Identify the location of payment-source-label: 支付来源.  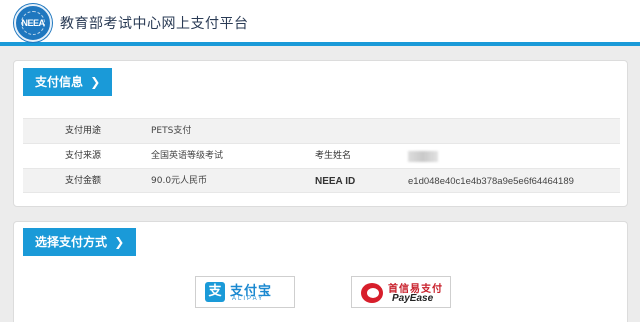
(83, 156).